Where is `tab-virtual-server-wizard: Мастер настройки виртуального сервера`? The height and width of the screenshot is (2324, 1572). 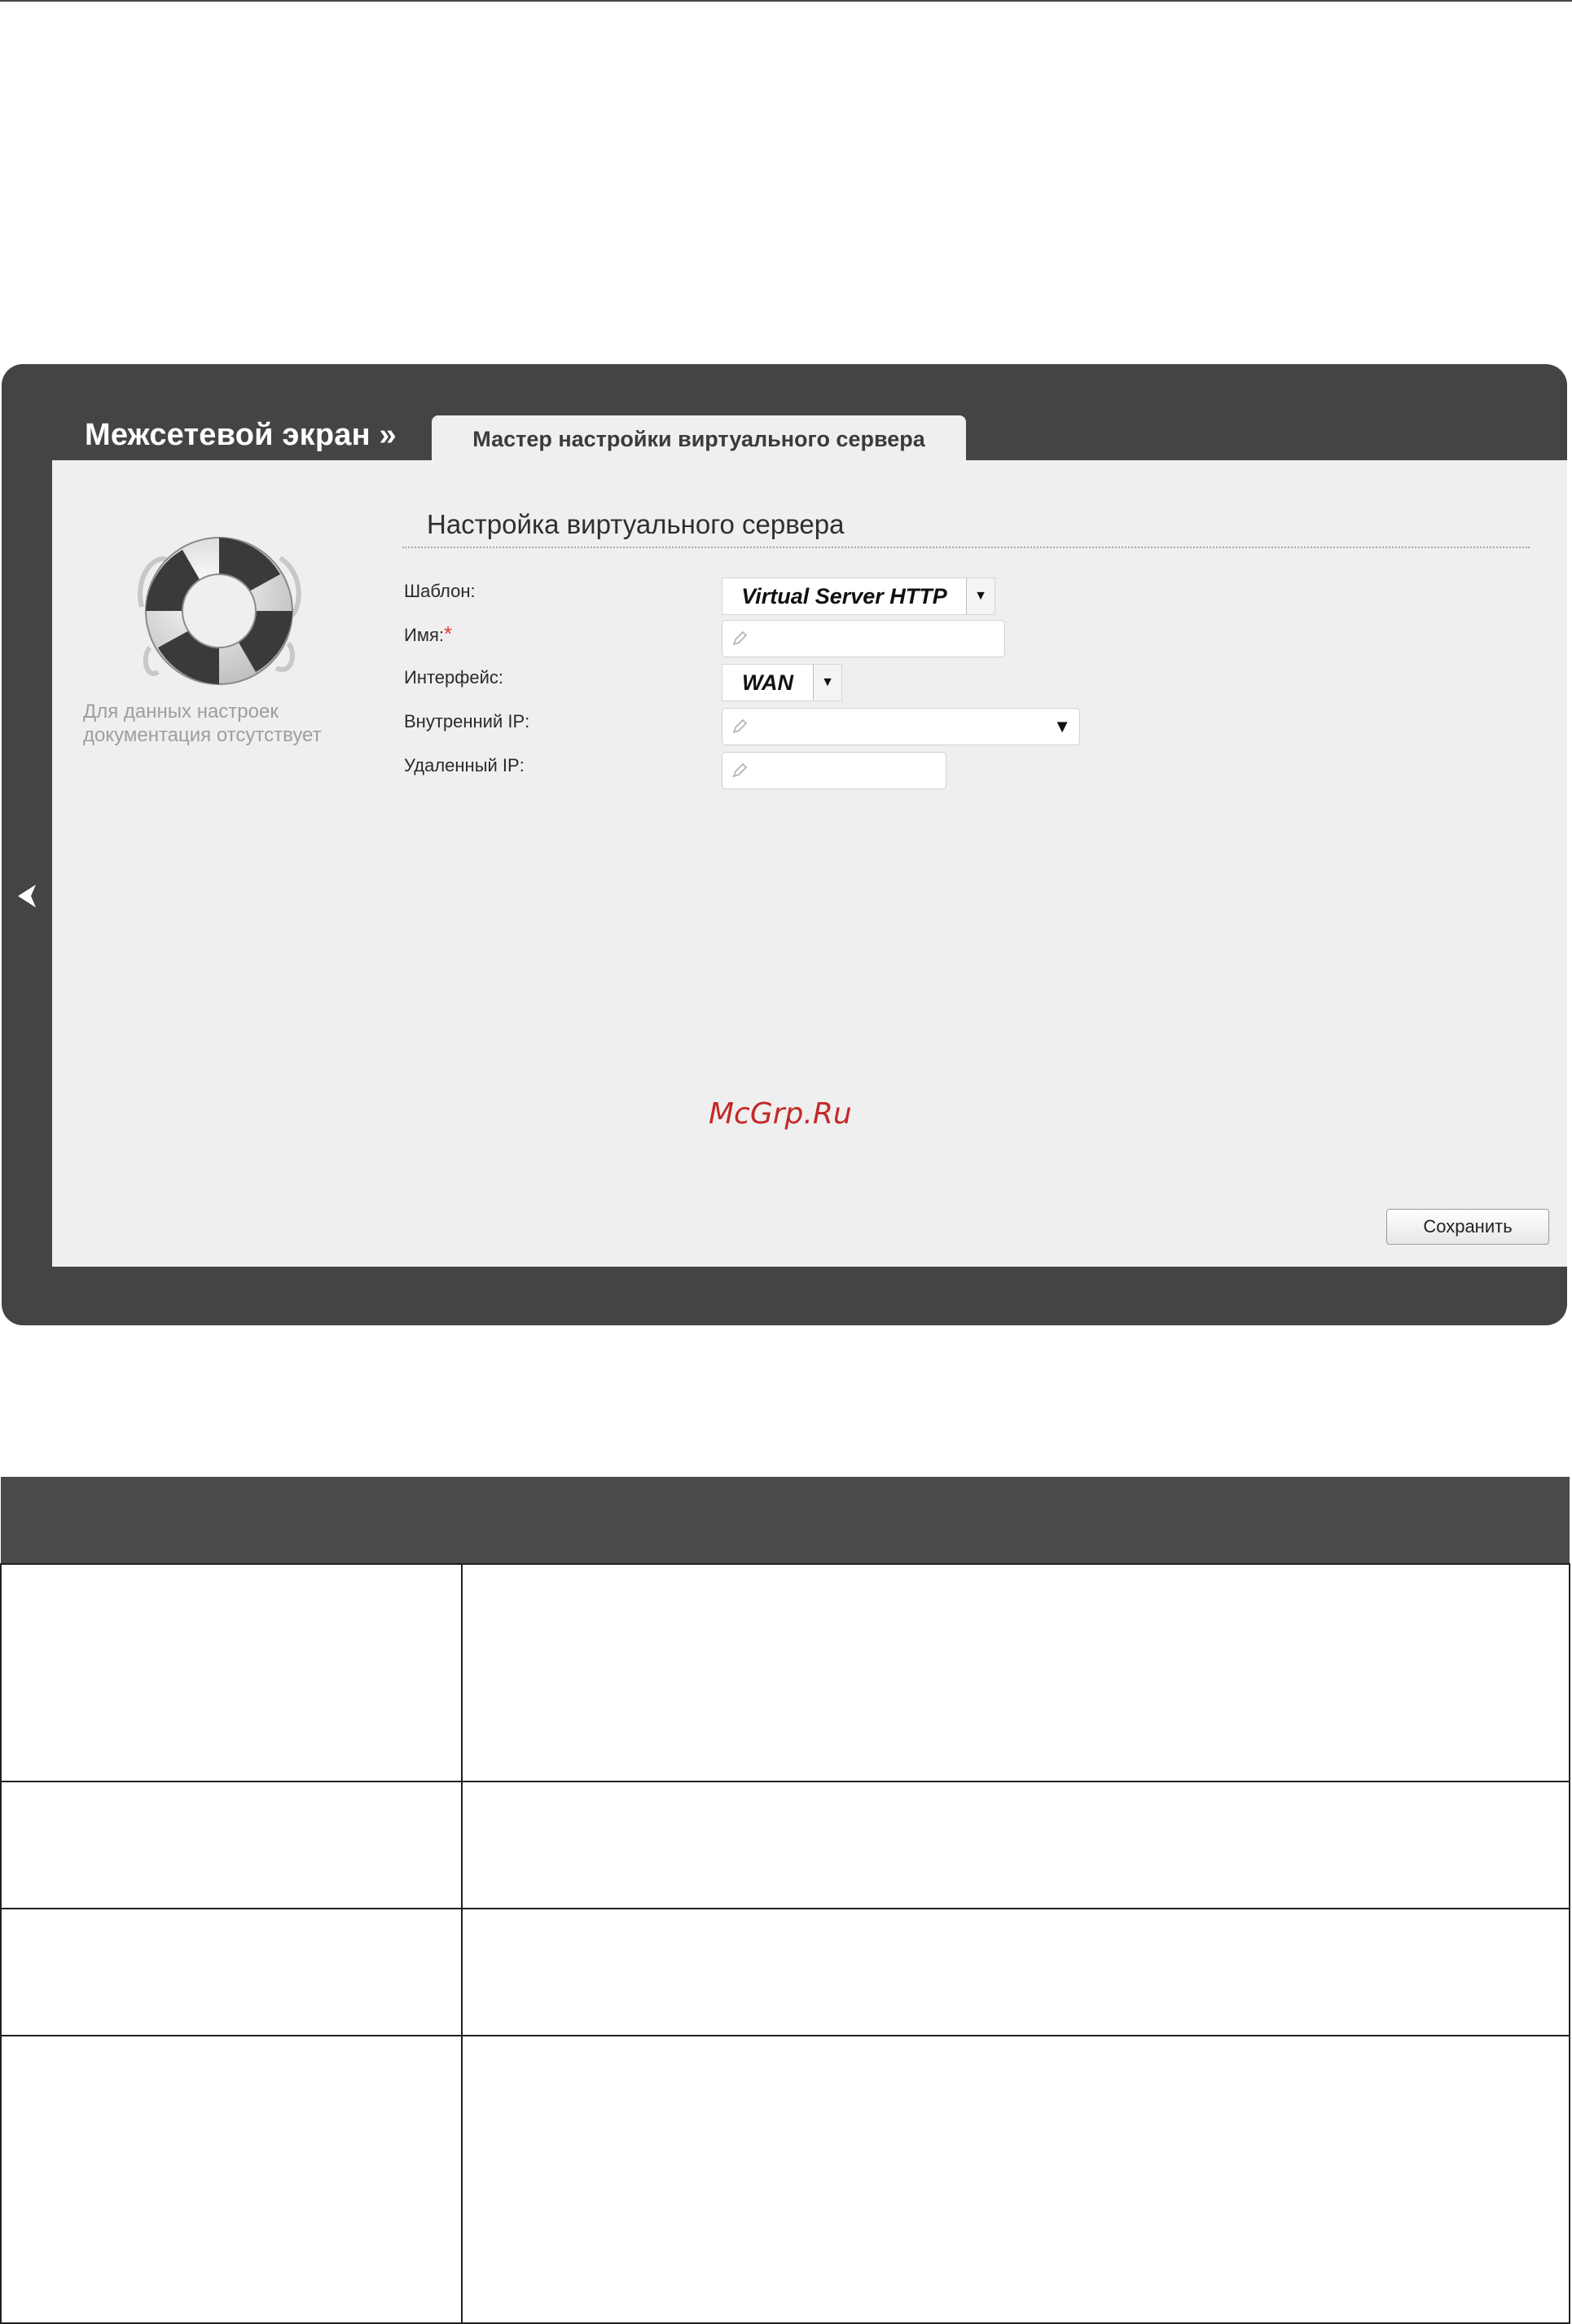 tab-virtual-server-wizard: Мастер настройки виртуального сервера is located at coordinates (699, 439).